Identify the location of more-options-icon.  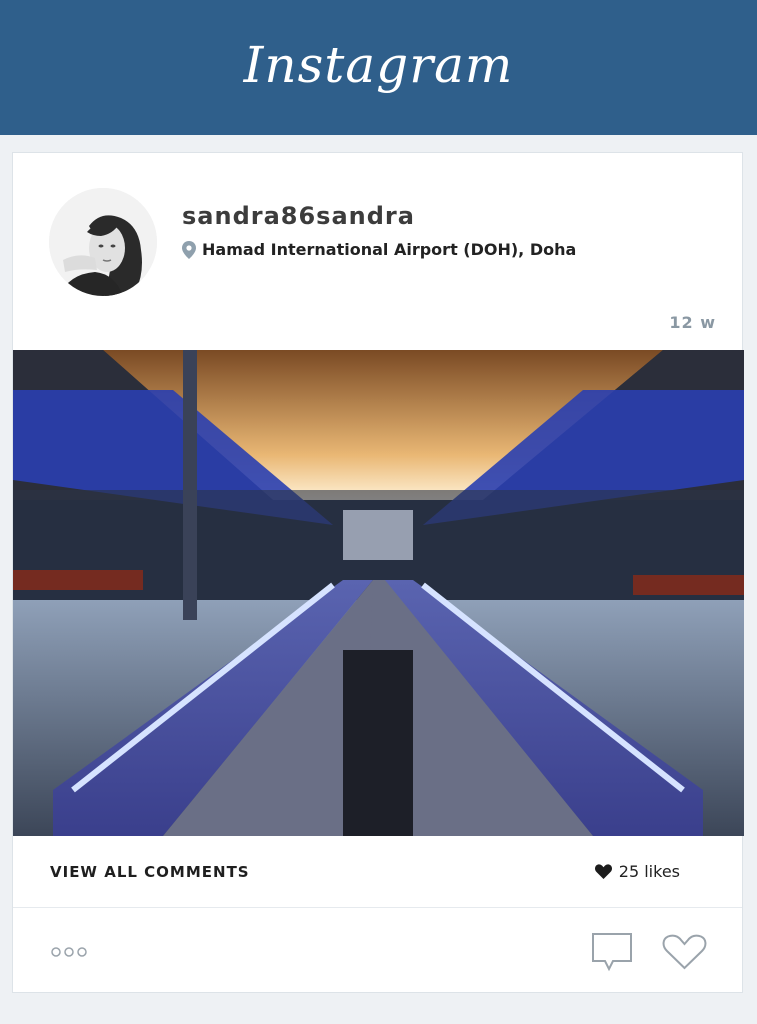
(69, 952).